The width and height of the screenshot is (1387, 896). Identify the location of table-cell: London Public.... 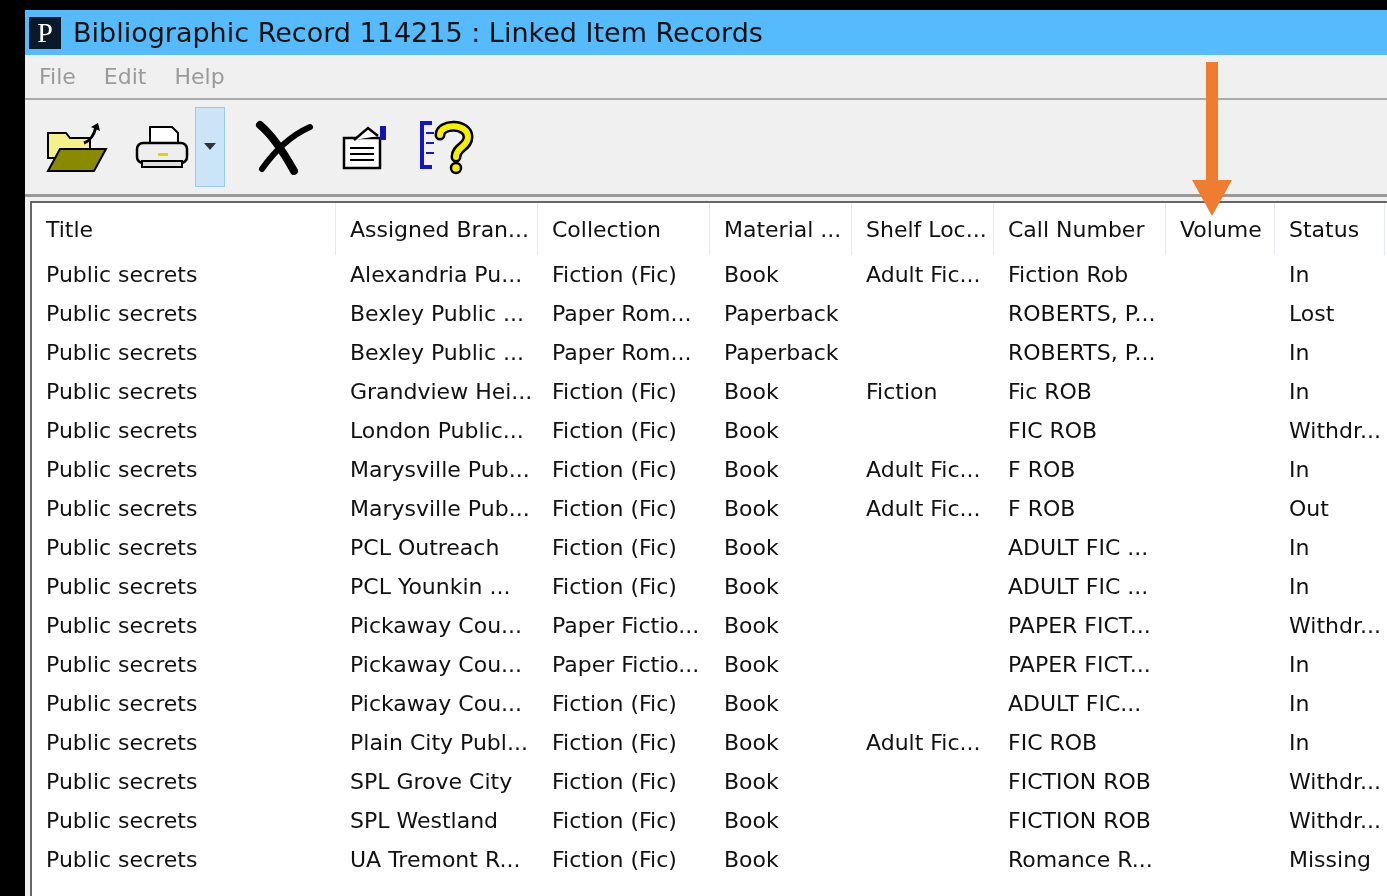
(437, 430).